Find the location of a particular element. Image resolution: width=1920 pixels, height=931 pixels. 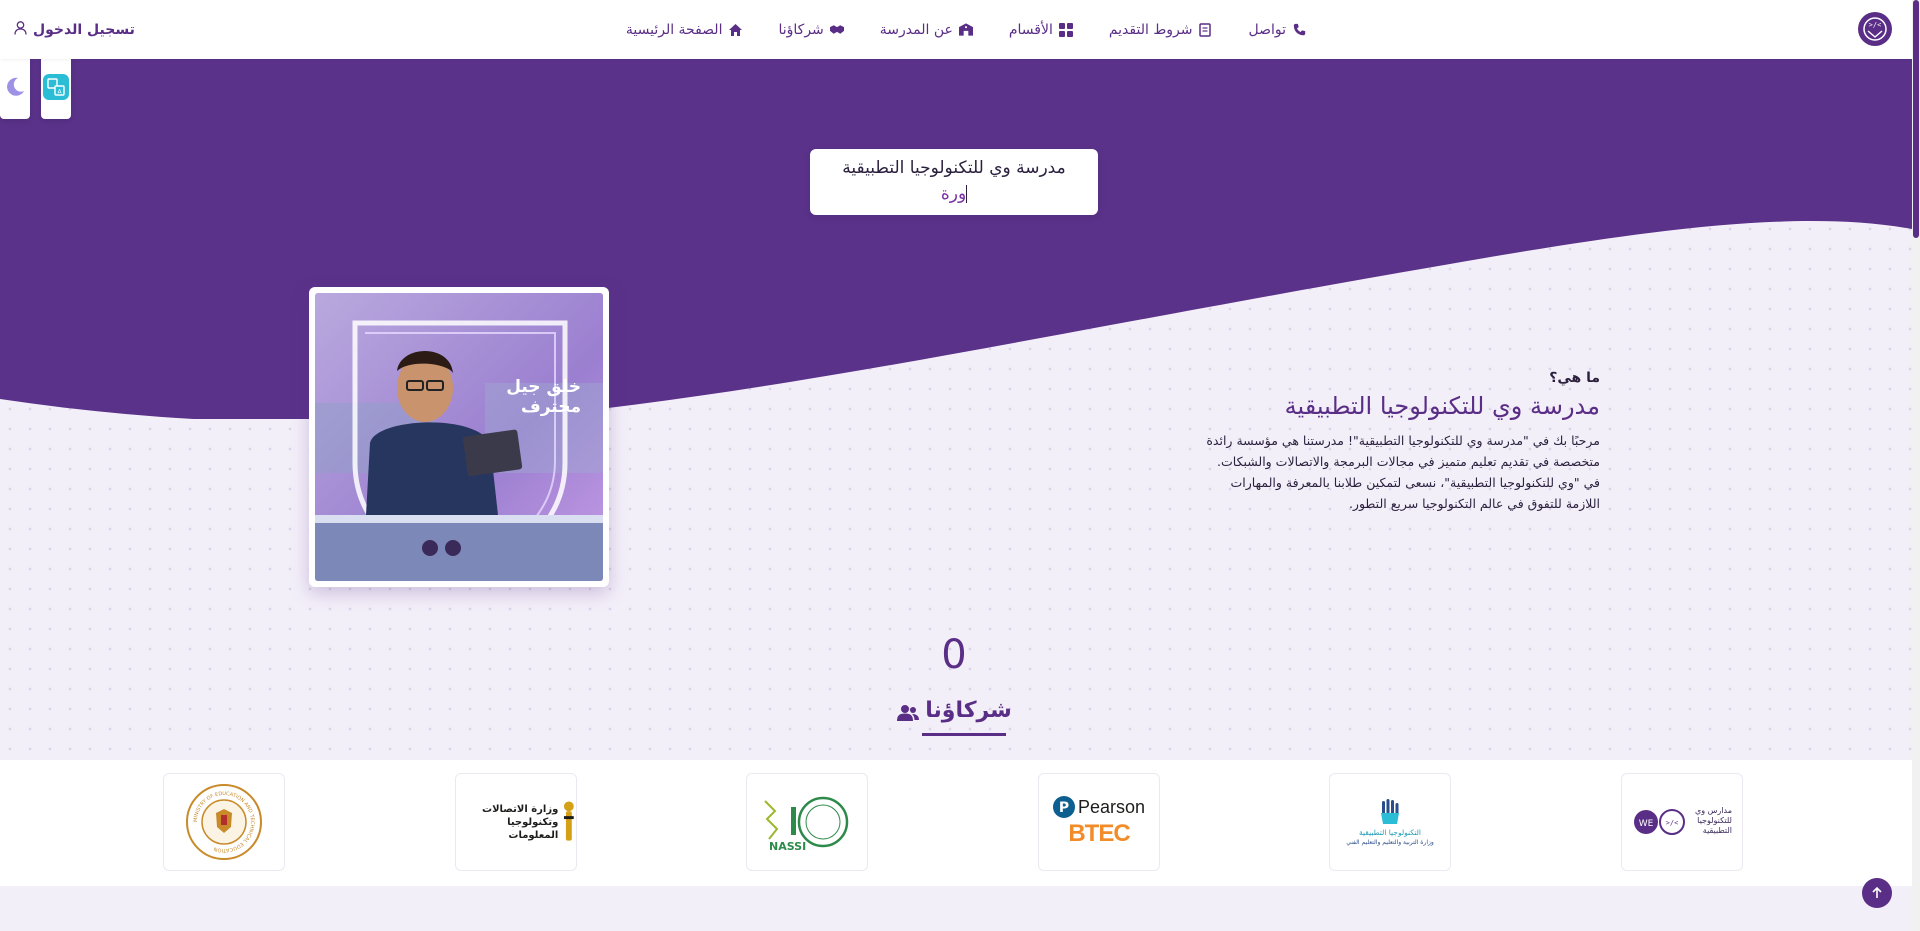

student-photo-card: خلق جيل محترف is located at coordinates (459, 437).